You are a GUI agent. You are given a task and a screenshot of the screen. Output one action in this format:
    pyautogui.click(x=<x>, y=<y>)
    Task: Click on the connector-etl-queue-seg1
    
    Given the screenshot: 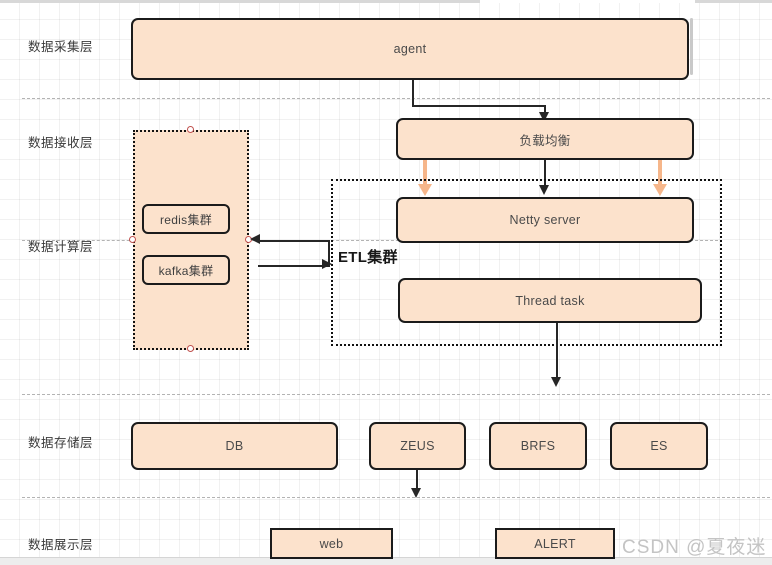 What is the action you would take?
    pyautogui.click(x=293, y=241)
    